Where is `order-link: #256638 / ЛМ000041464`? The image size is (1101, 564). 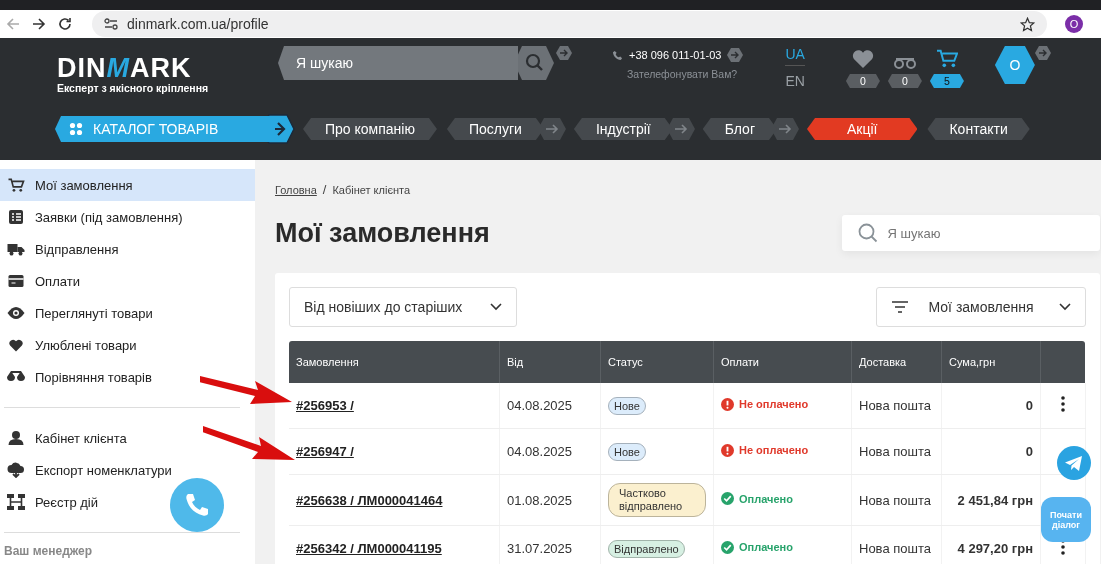
order-link: #256638 / ЛМ000041464 is located at coordinates (369, 500).